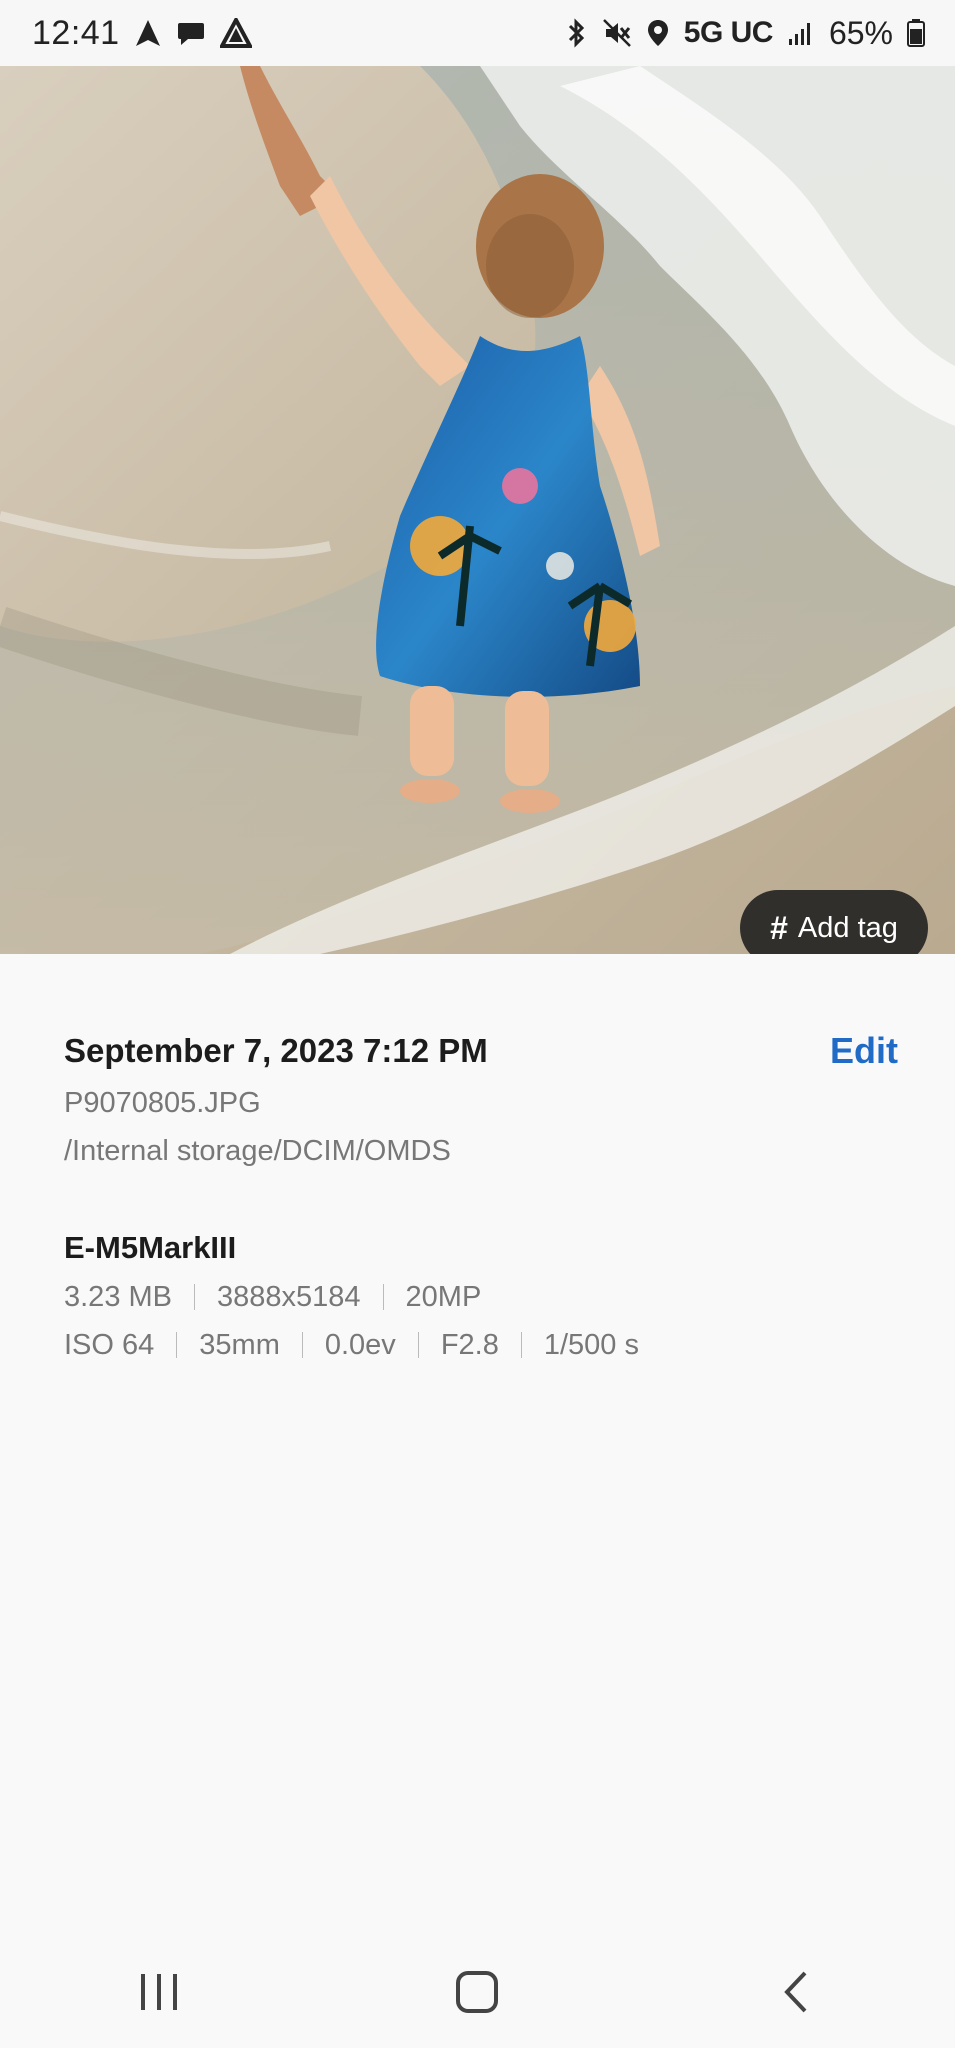 The width and height of the screenshot is (955, 2048). Describe the element at coordinates (847, 927) in the screenshot. I see `add-tag-label: Add tag` at that location.